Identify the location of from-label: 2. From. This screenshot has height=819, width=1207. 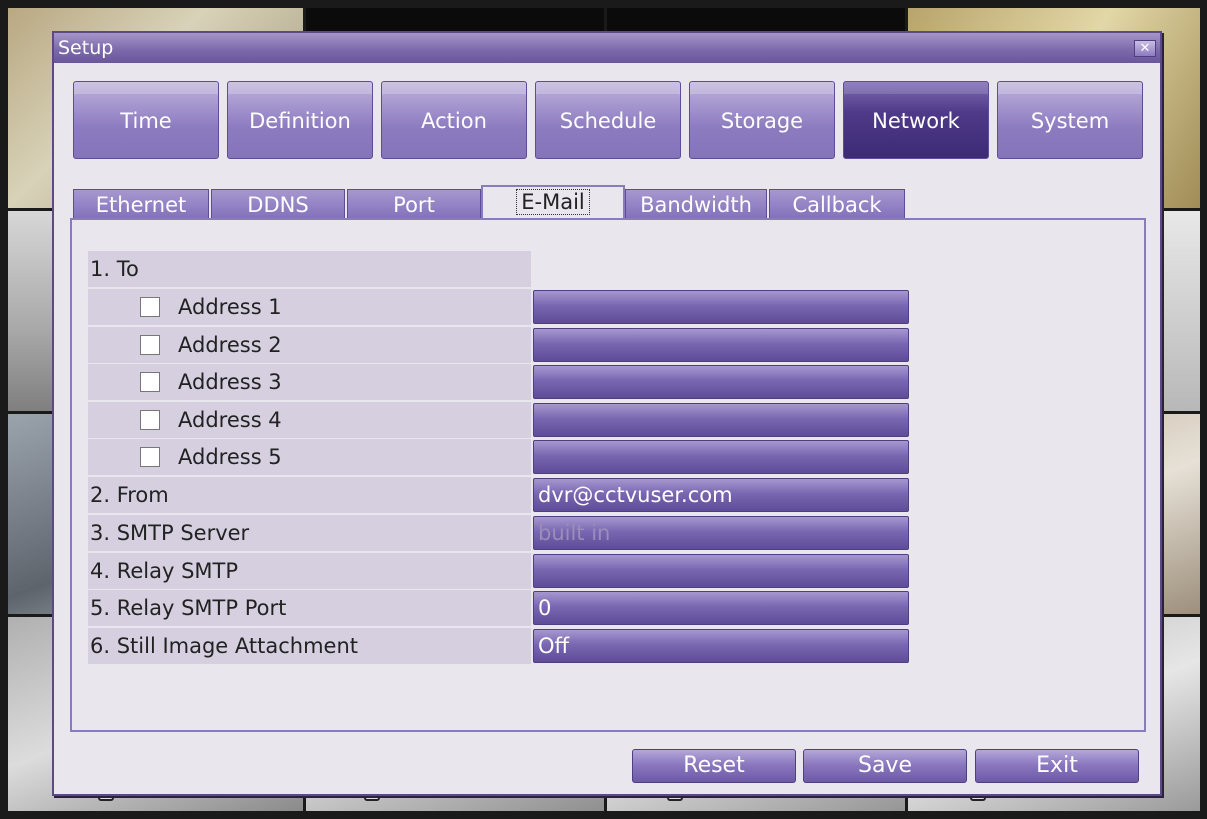
(129, 495).